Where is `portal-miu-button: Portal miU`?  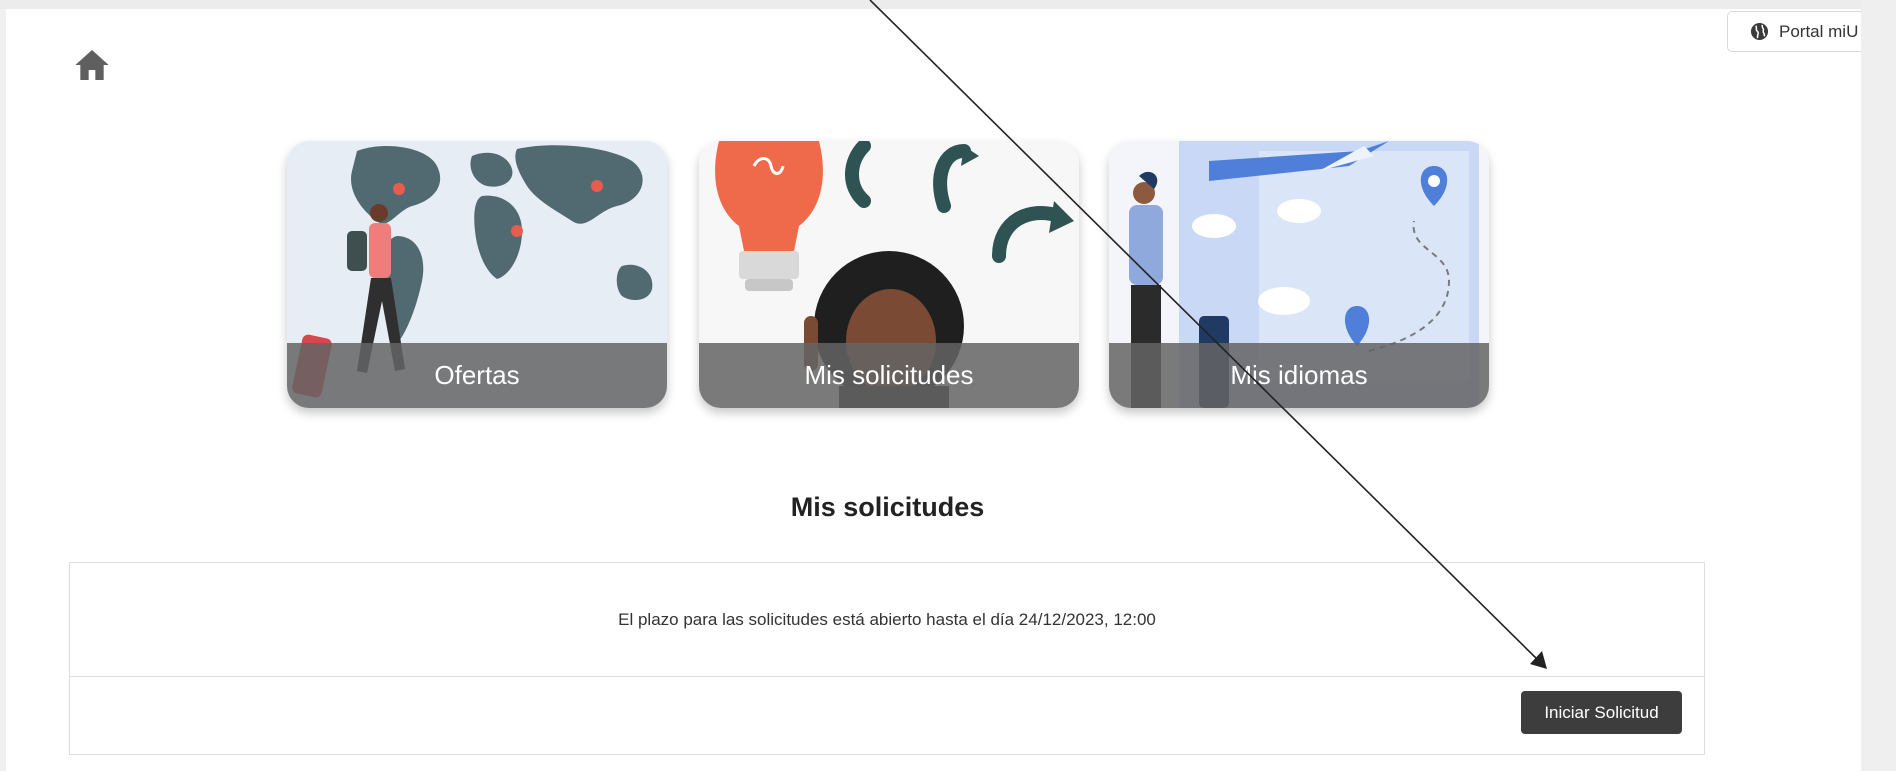 portal-miu-button: Portal miU is located at coordinates (1794, 31).